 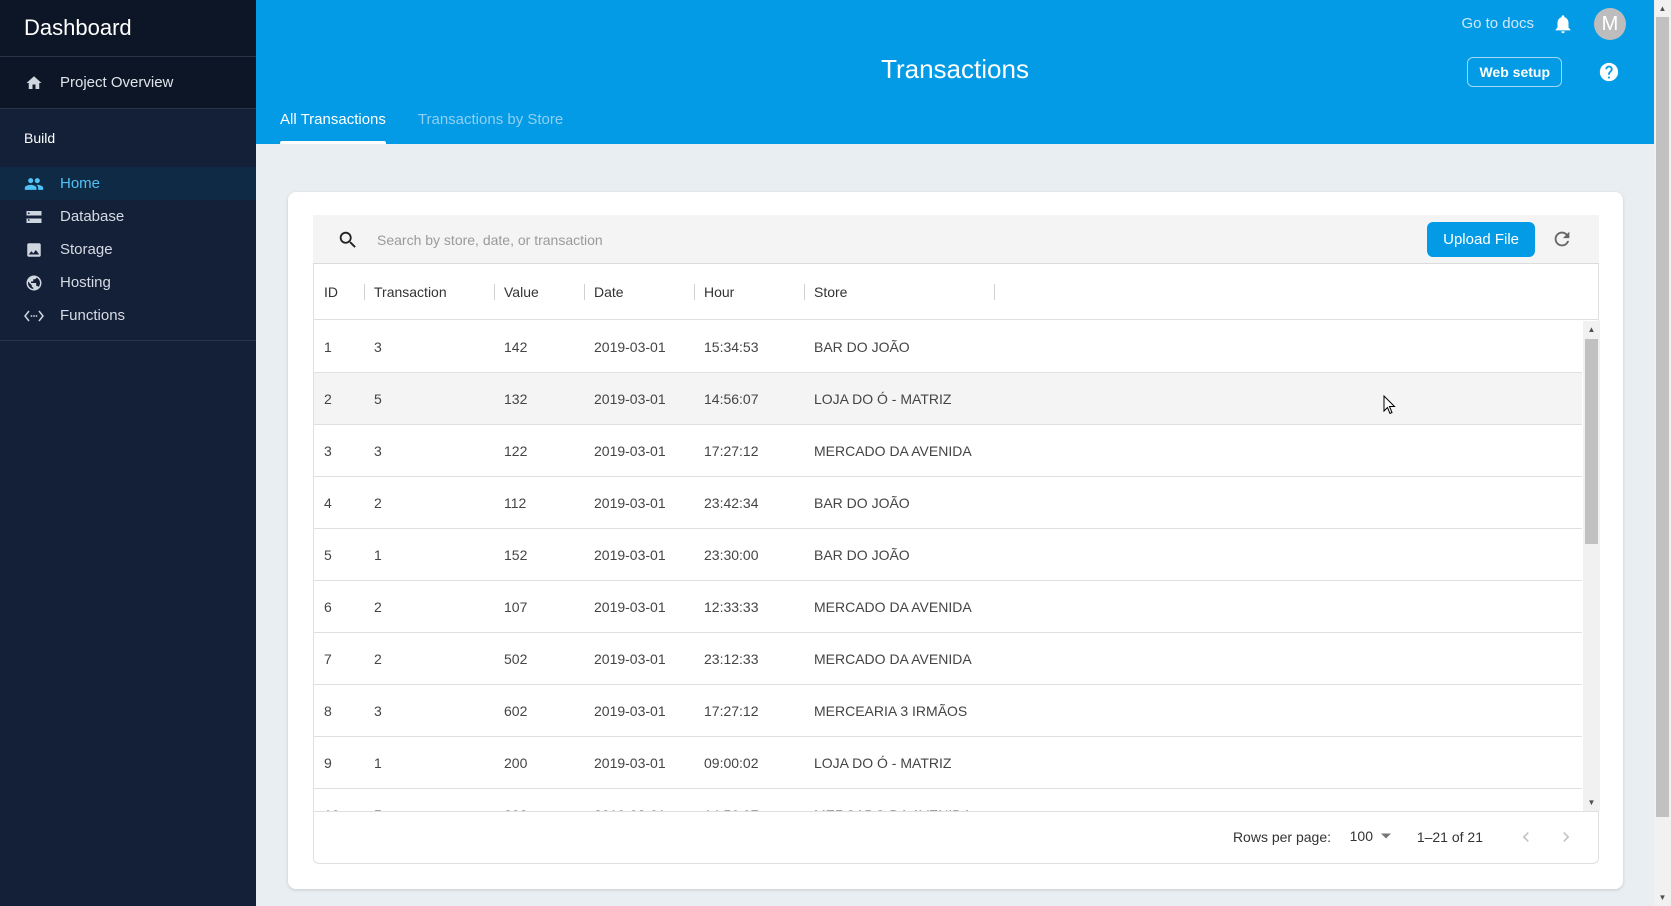 What do you see at coordinates (328, 711) in the screenshot?
I see `cell-id: 8` at bounding box center [328, 711].